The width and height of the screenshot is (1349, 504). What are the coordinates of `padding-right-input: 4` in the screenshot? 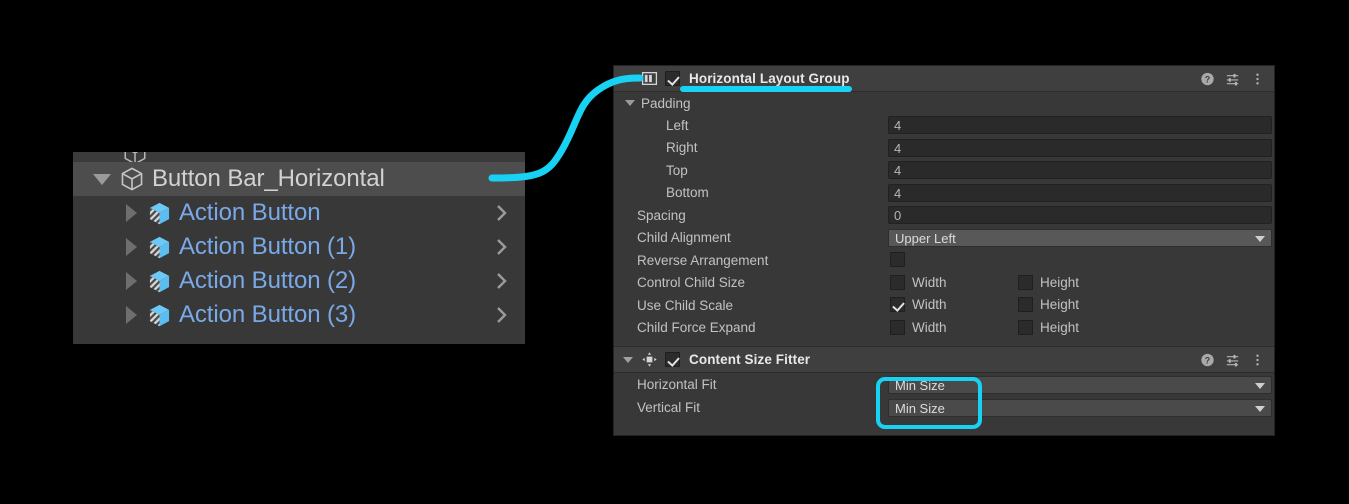 It's located at (1080, 147).